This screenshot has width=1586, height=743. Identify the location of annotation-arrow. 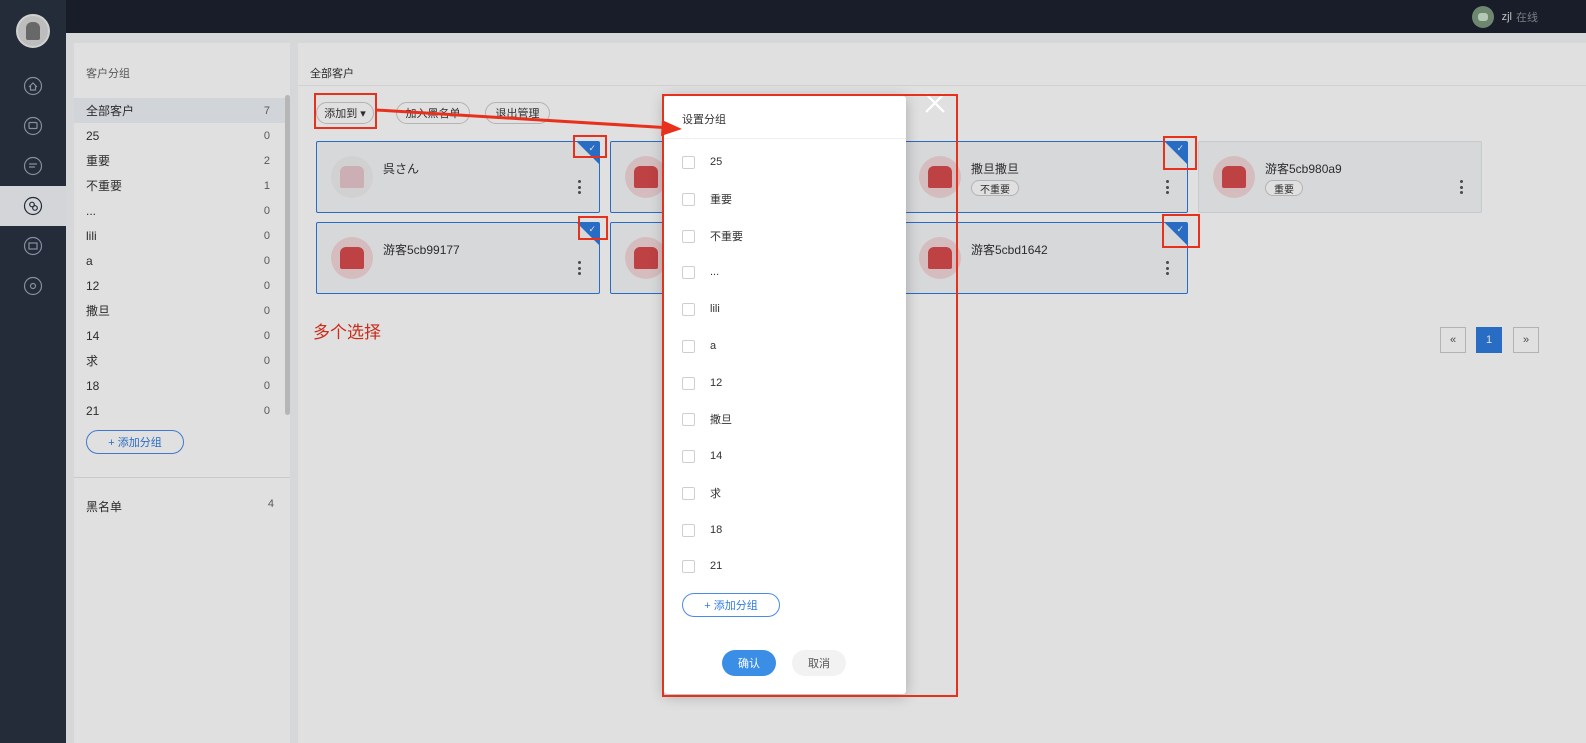
(528, 122).